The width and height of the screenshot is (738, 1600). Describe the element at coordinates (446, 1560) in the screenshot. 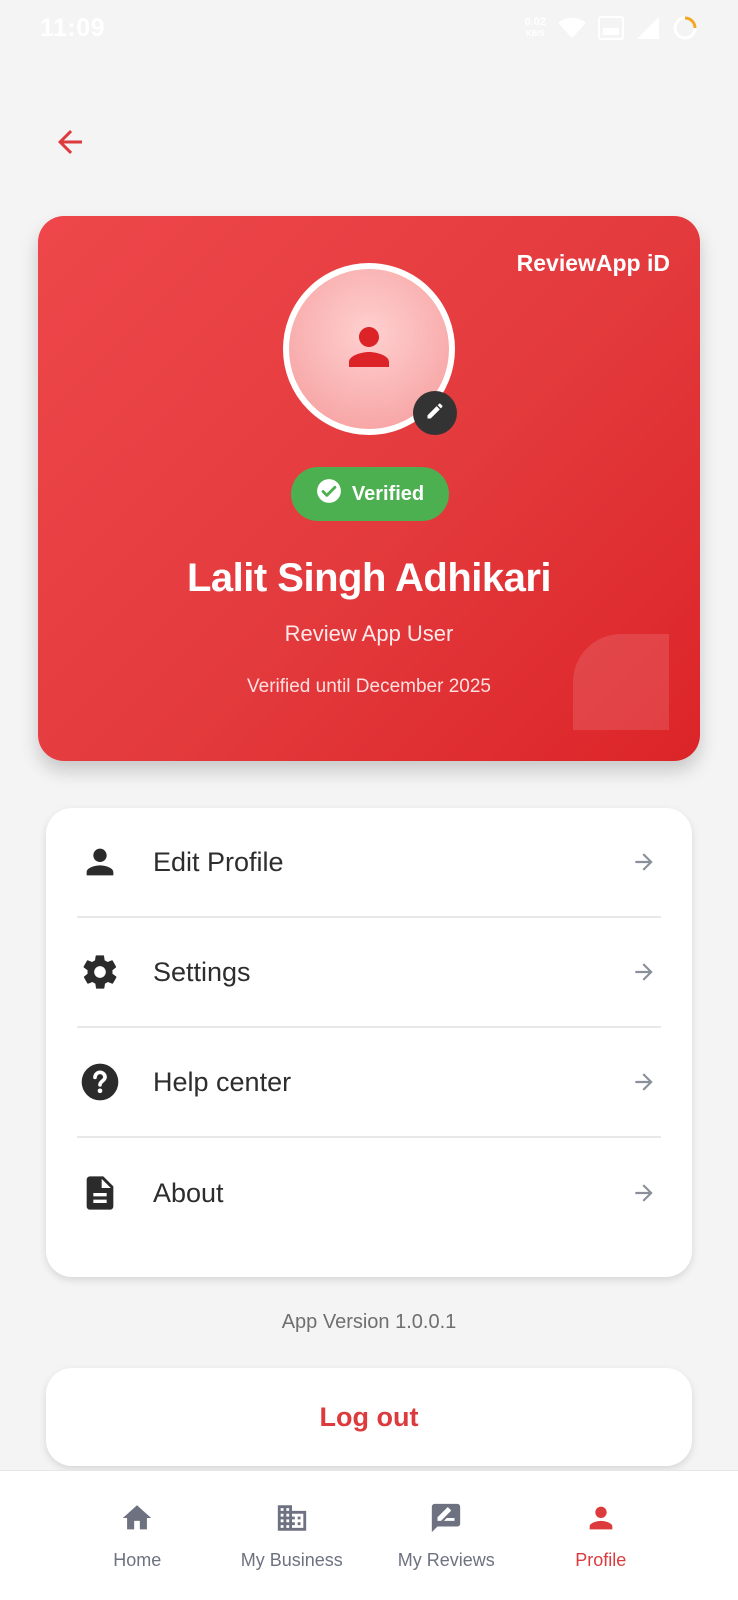

I see `nav-item-label: My Reviews` at that location.